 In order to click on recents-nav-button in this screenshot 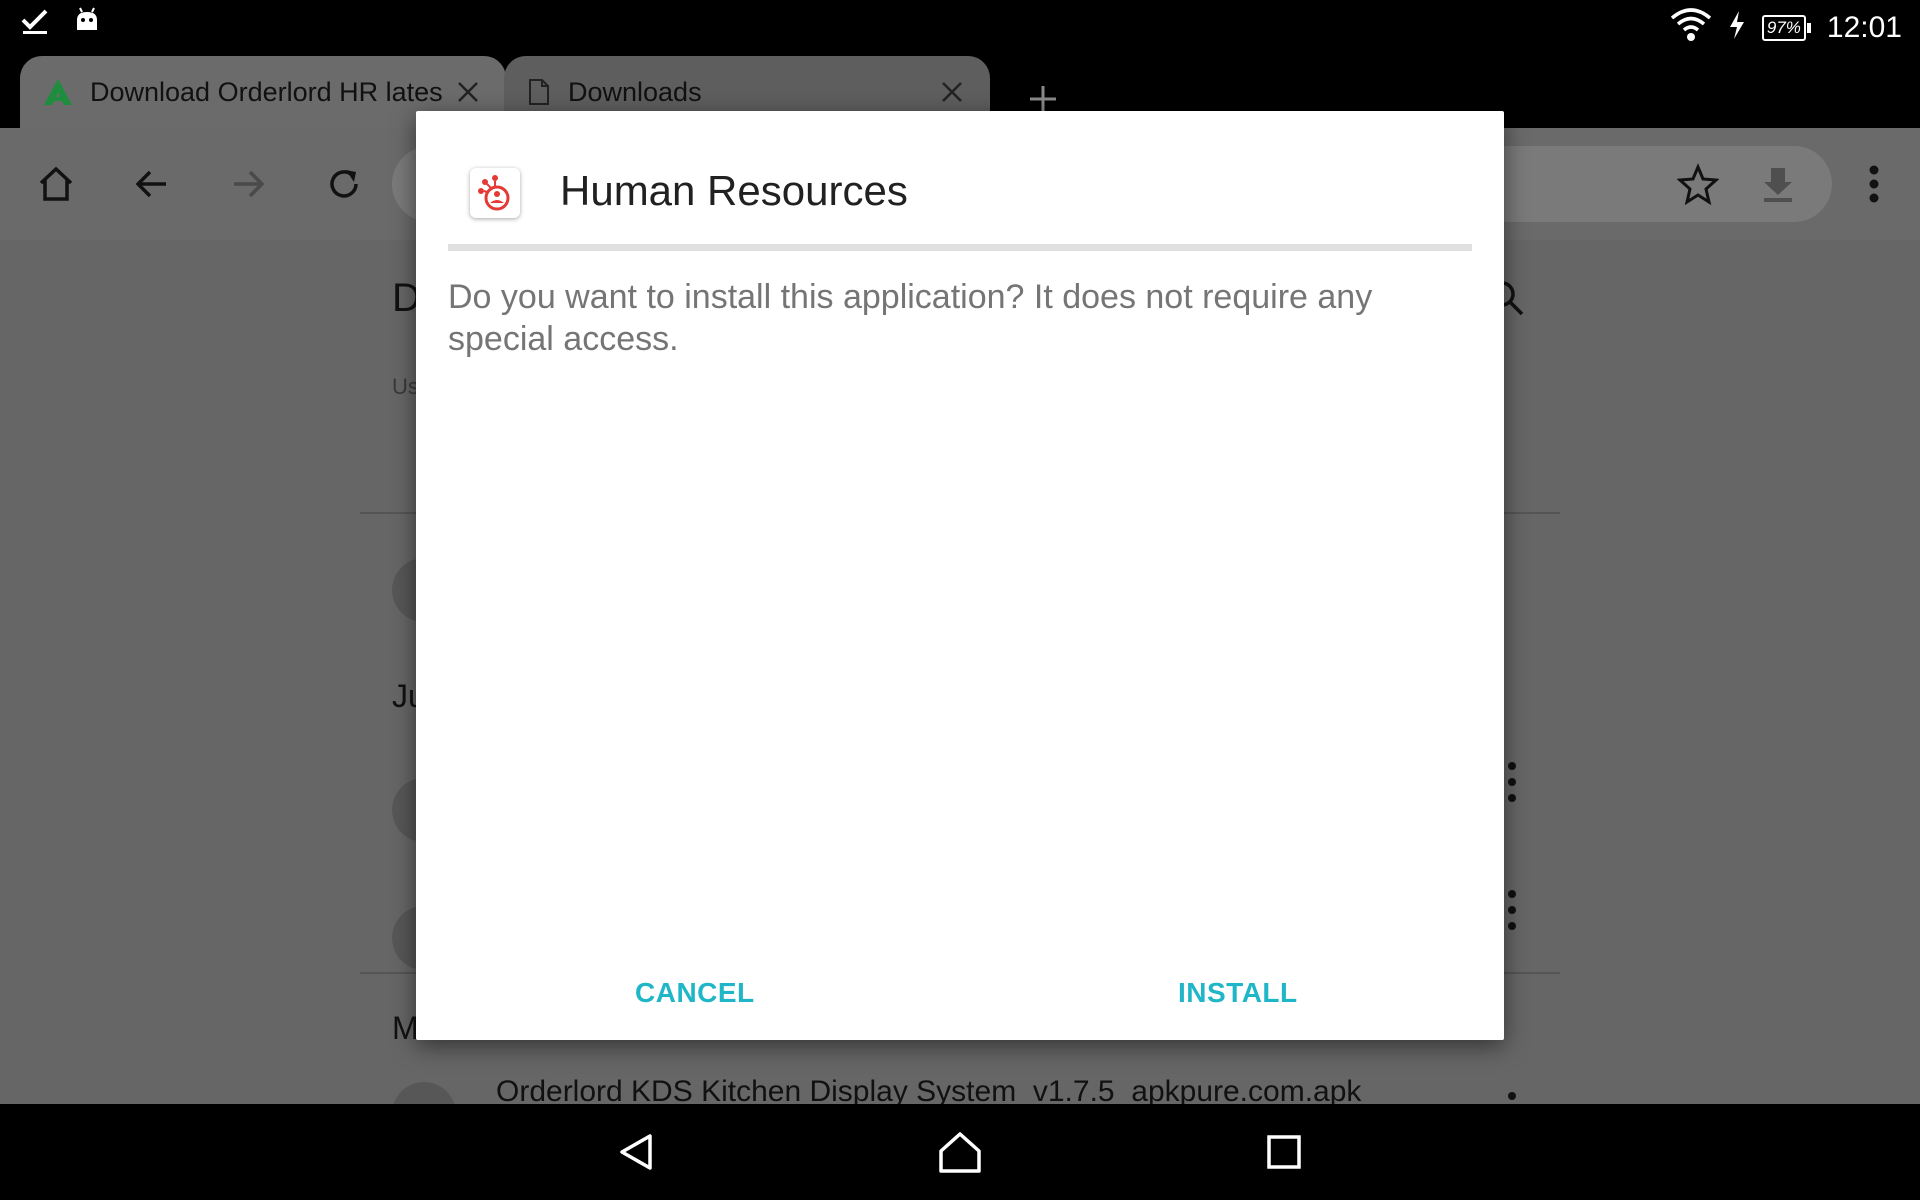, I will do `click(1284, 1152)`.